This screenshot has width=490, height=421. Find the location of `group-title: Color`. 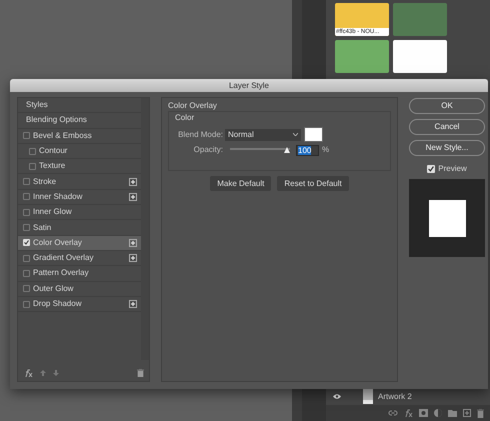

group-title: Color is located at coordinates (184, 117).